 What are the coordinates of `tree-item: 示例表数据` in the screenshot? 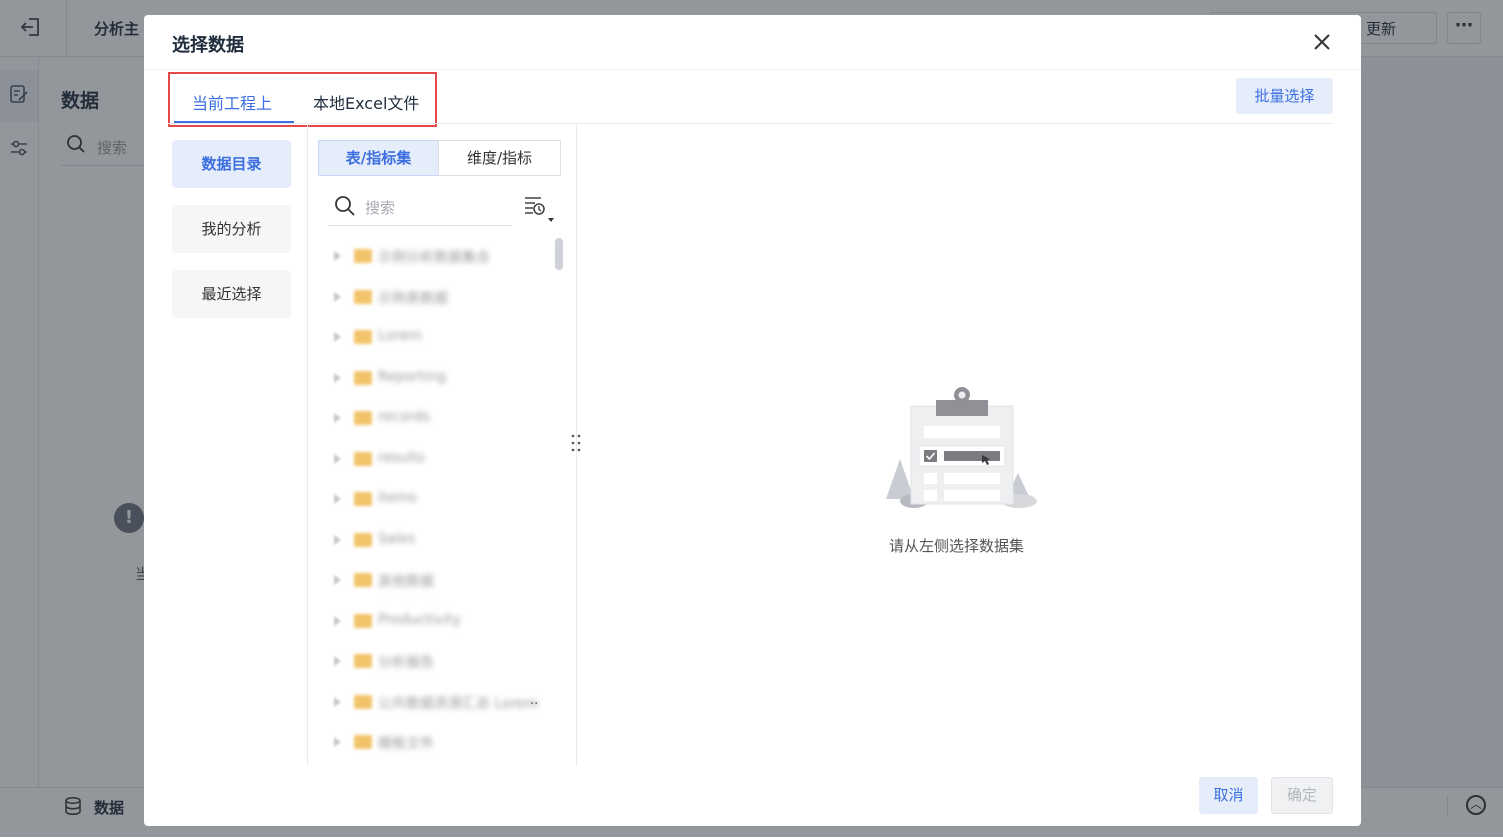 It's located at (434, 298).